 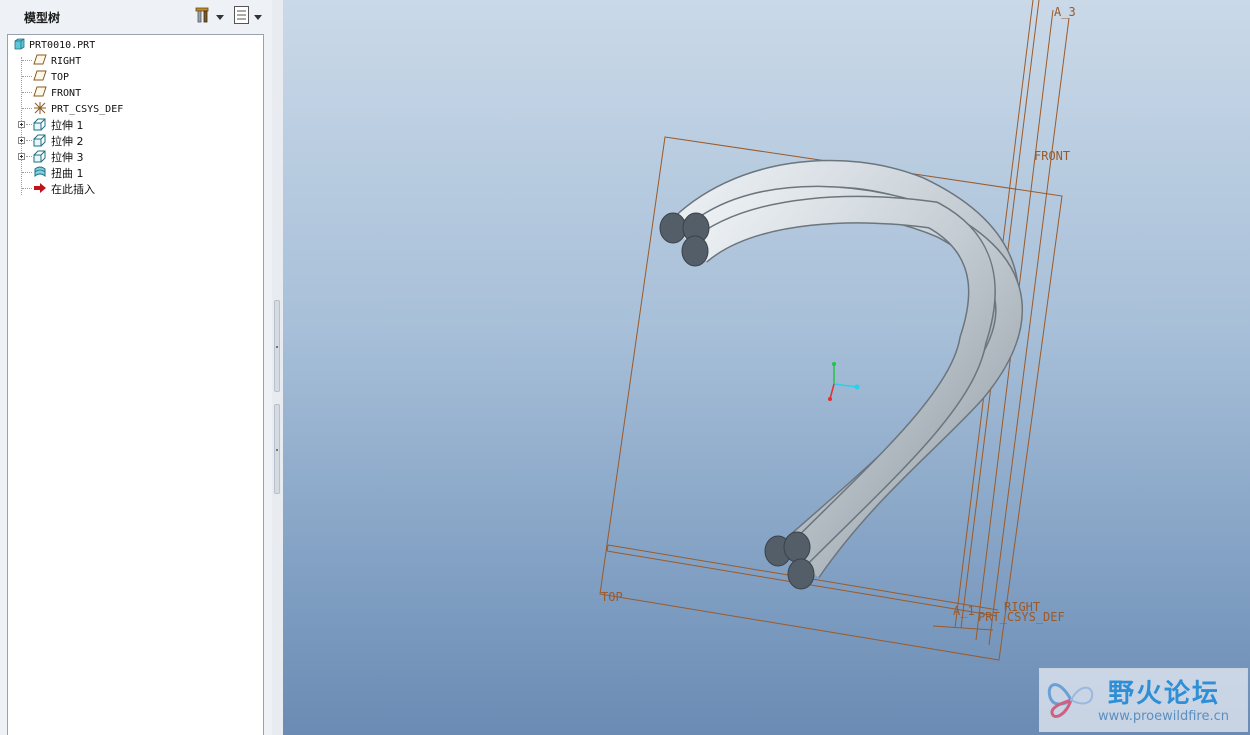 I want to click on tree-item-label: RIGHT, so click(x=66, y=61).